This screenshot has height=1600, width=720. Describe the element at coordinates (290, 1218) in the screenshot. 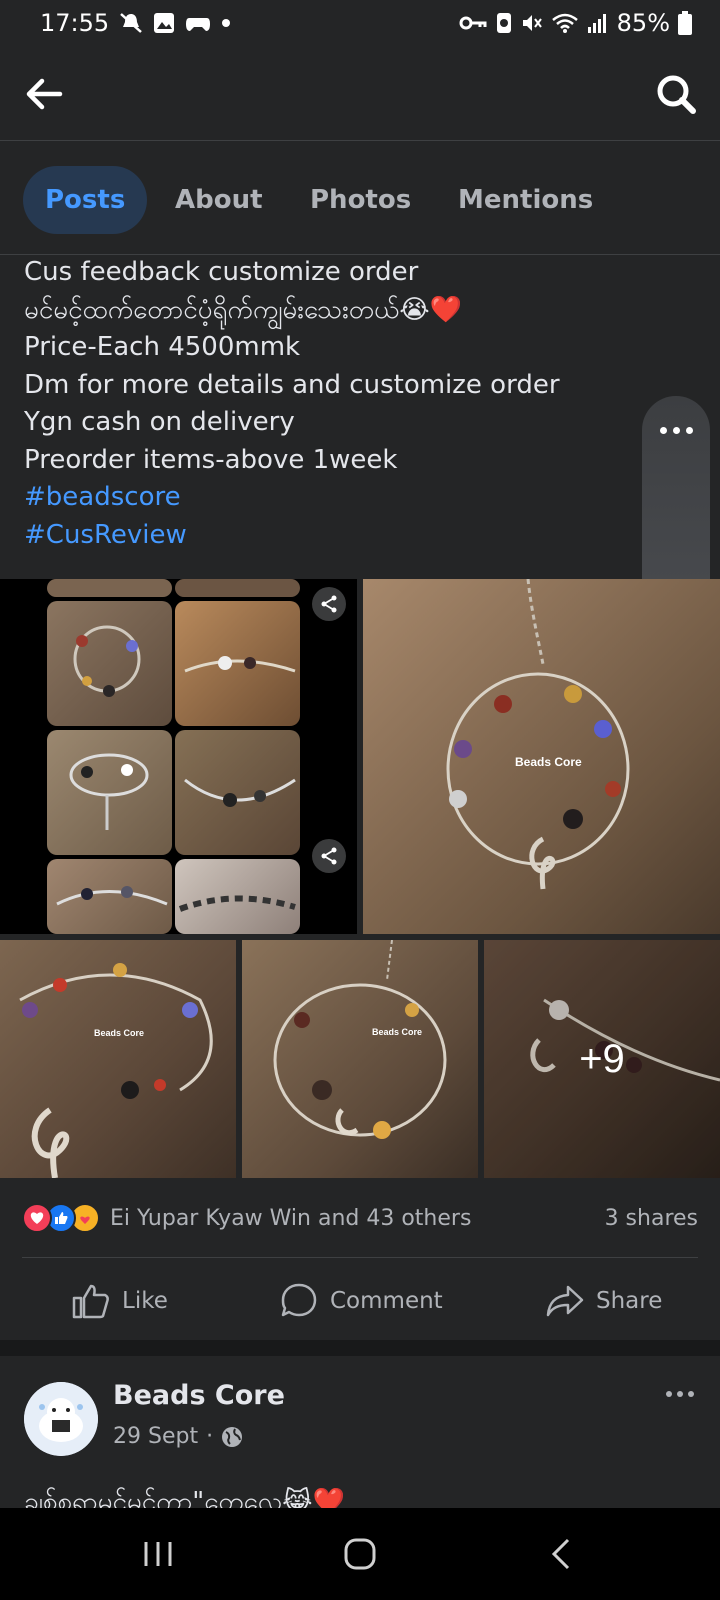

I see `reactions-summary: Ei Yupar Kyaw Win and 43 others` at that location.